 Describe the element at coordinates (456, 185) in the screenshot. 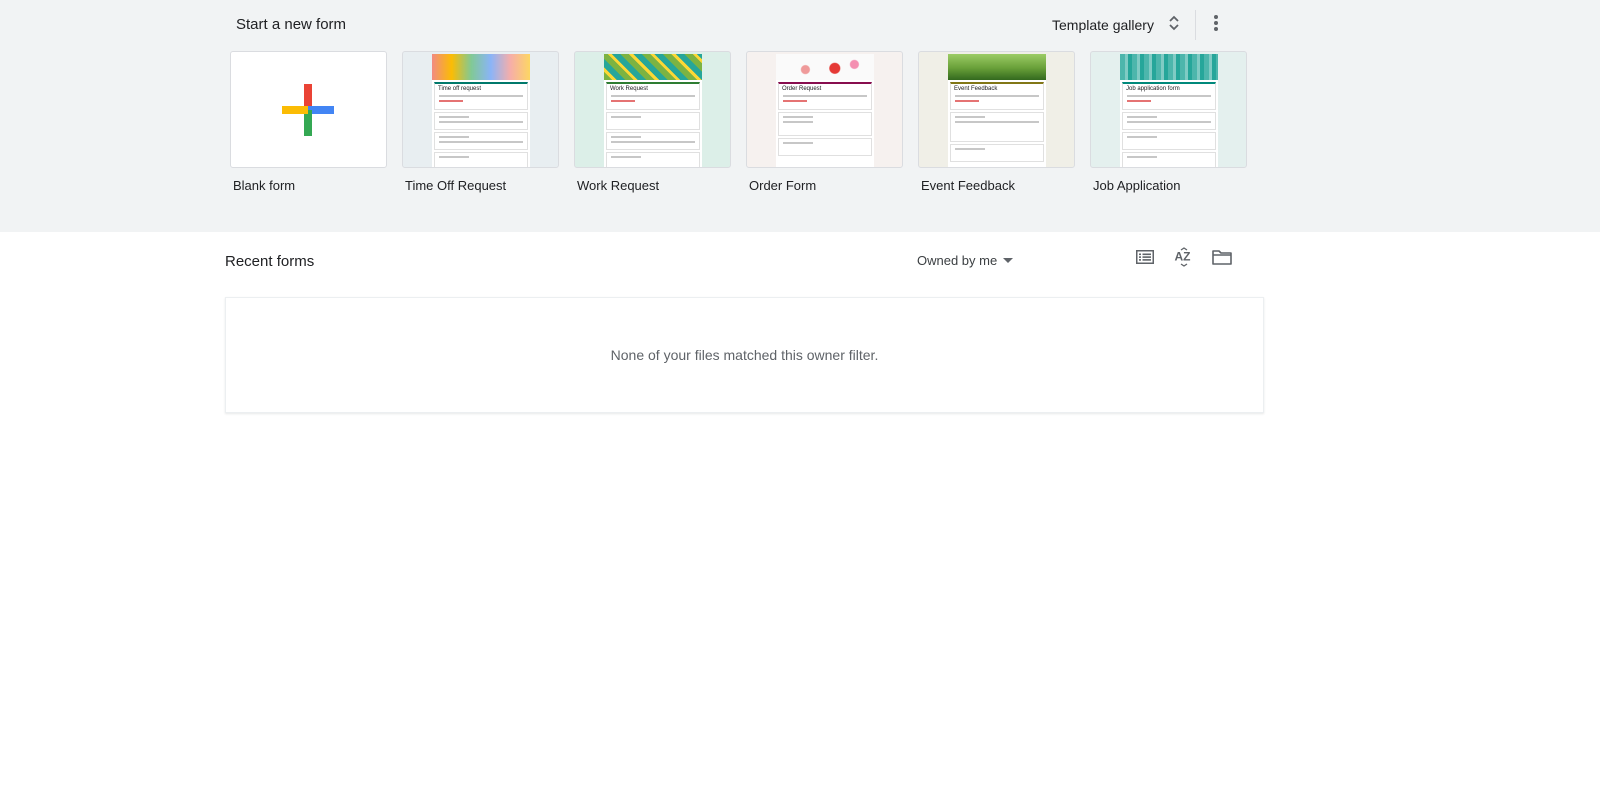

I see `template-name: Time Off Request` at that location.